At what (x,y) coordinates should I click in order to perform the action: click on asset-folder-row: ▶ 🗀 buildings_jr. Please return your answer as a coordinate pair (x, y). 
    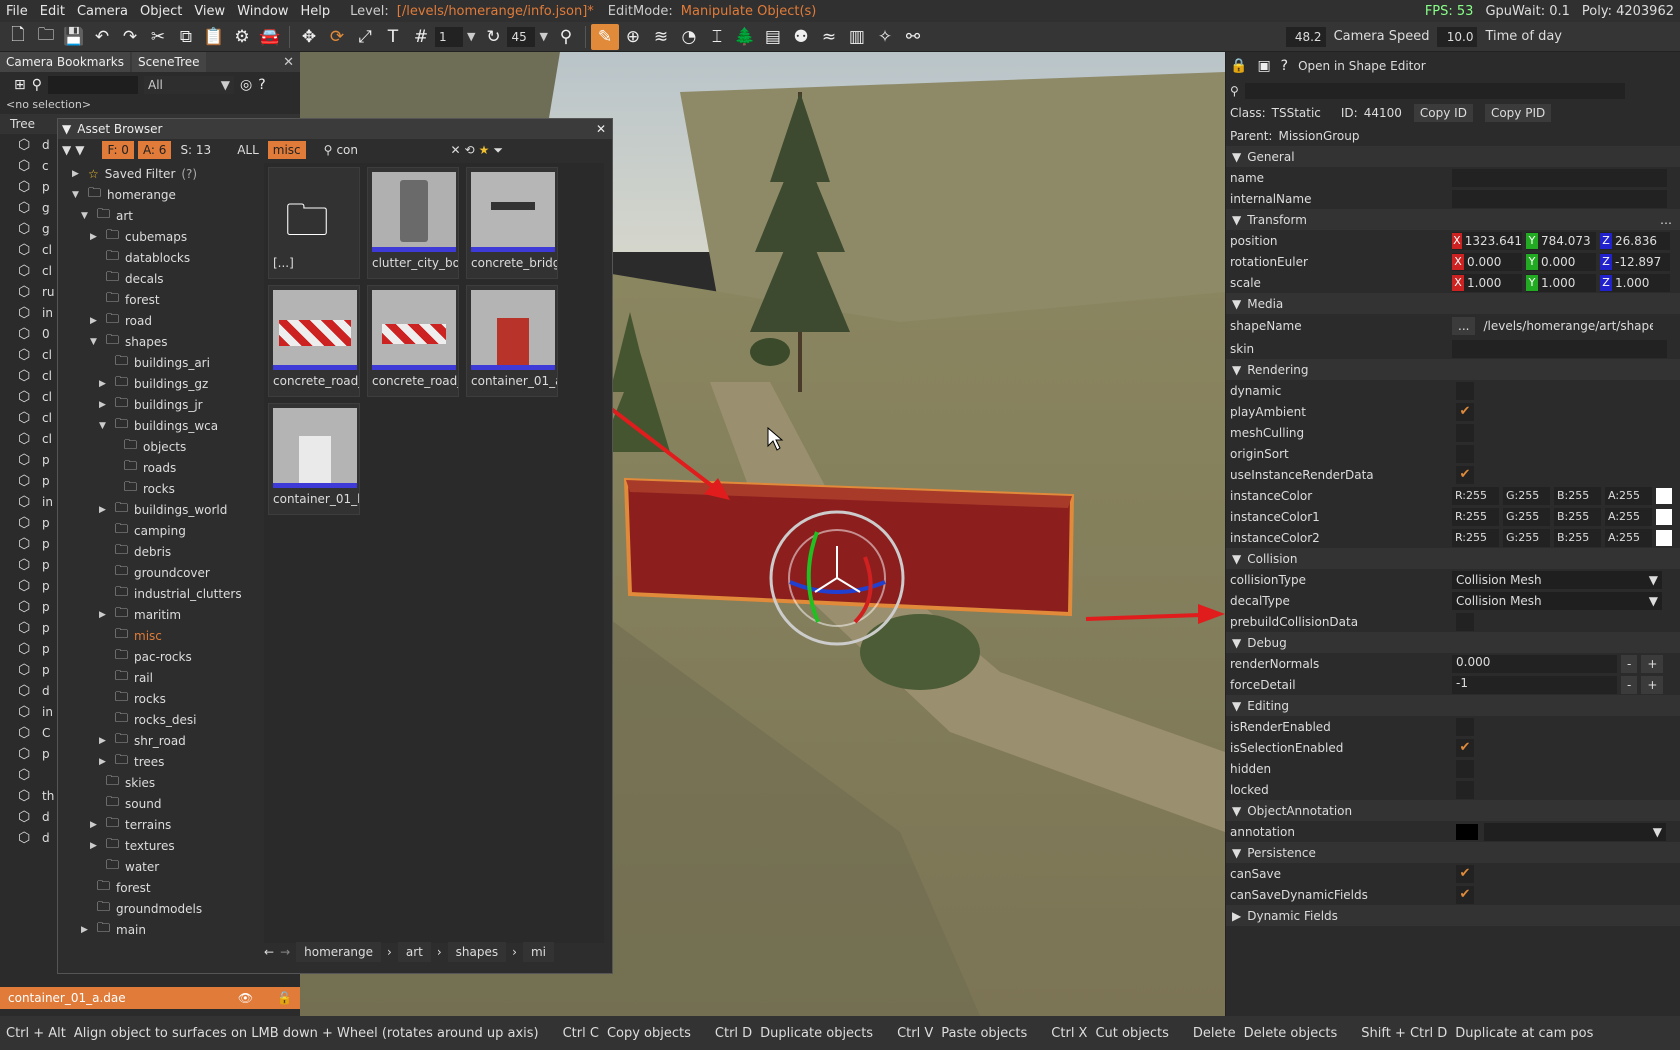
    Looking at the image, I should click on (153, 404).